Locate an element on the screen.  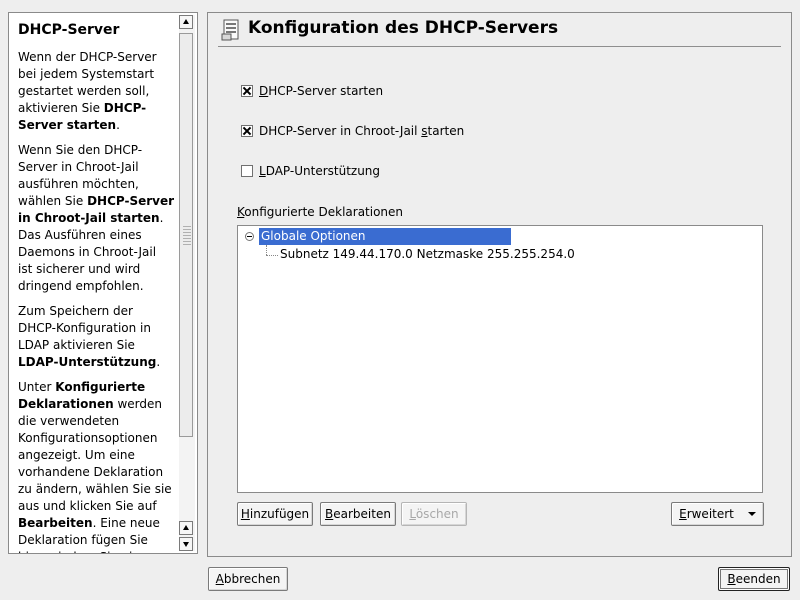
collapse-icon is located at coordinates (249, 236).